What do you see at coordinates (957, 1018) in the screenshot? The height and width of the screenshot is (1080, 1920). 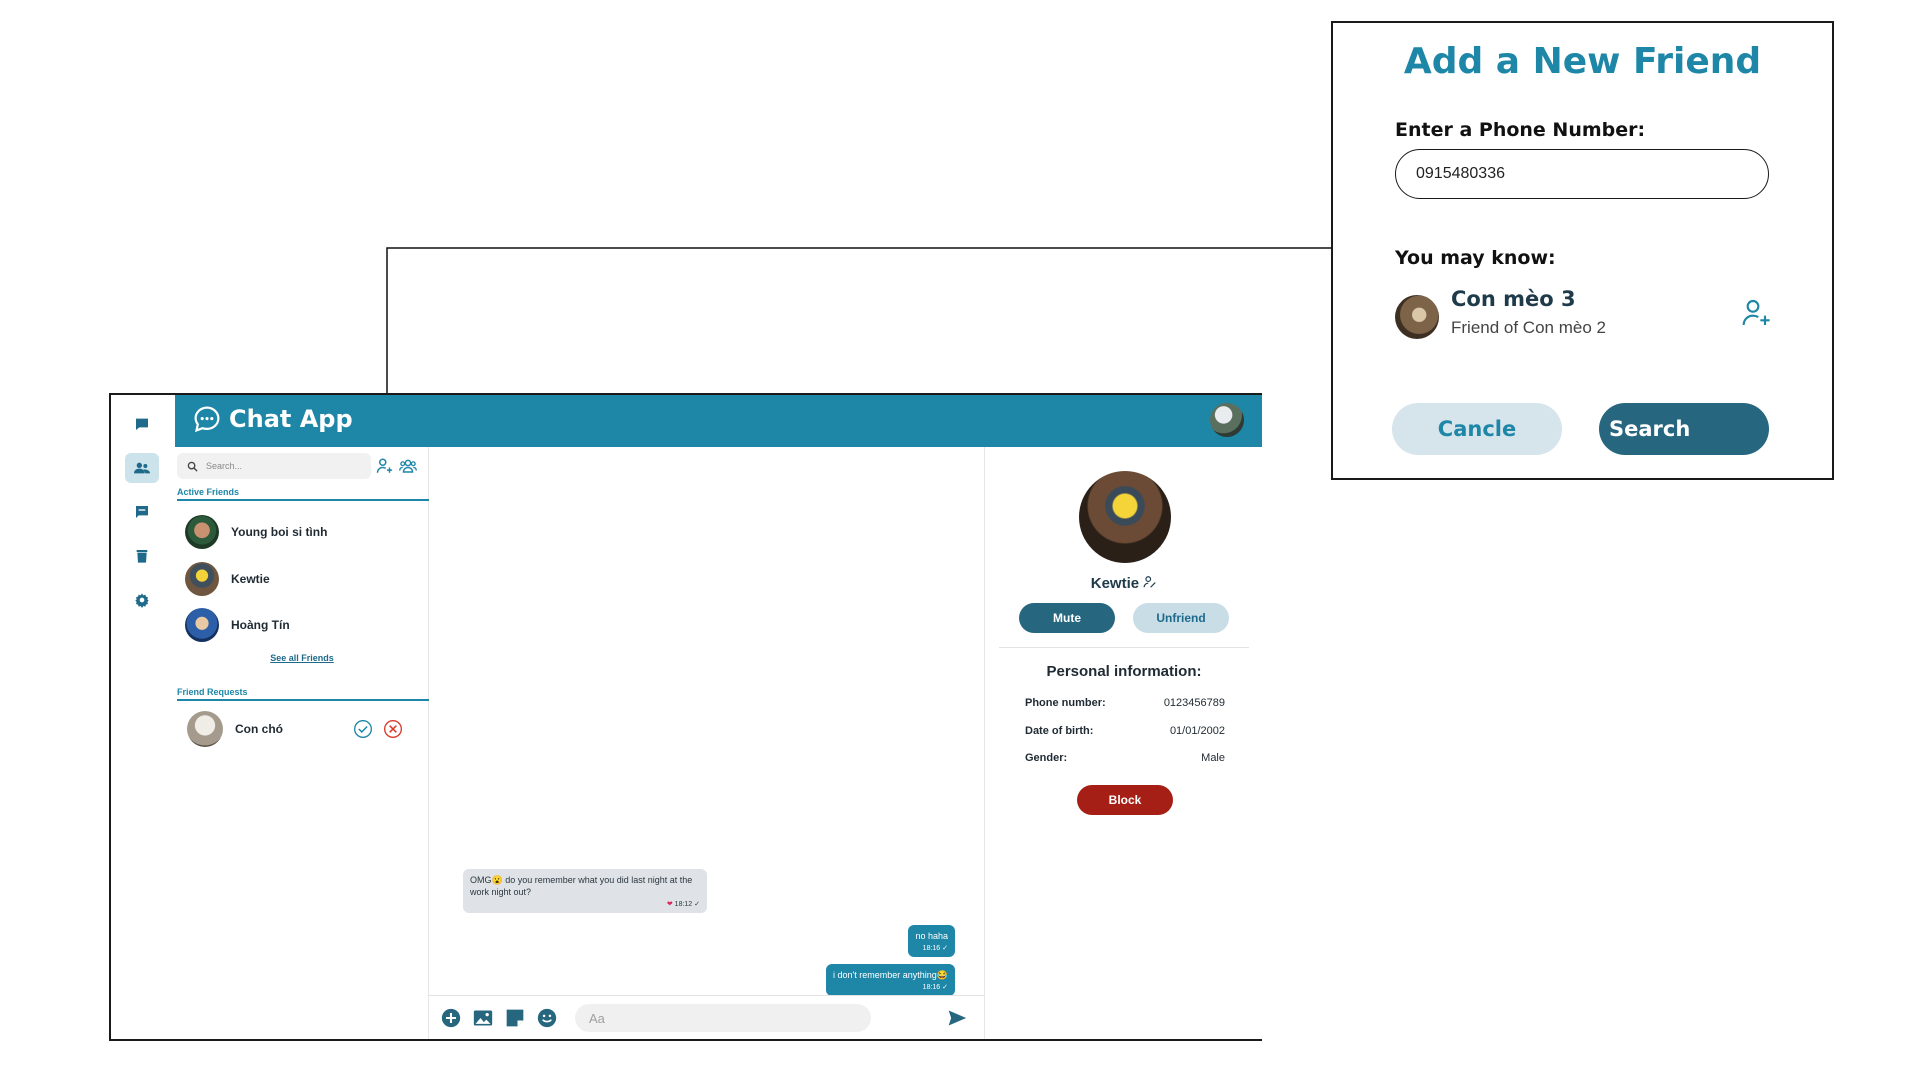 I see `send-icon` at bounding box center [957, 1018].